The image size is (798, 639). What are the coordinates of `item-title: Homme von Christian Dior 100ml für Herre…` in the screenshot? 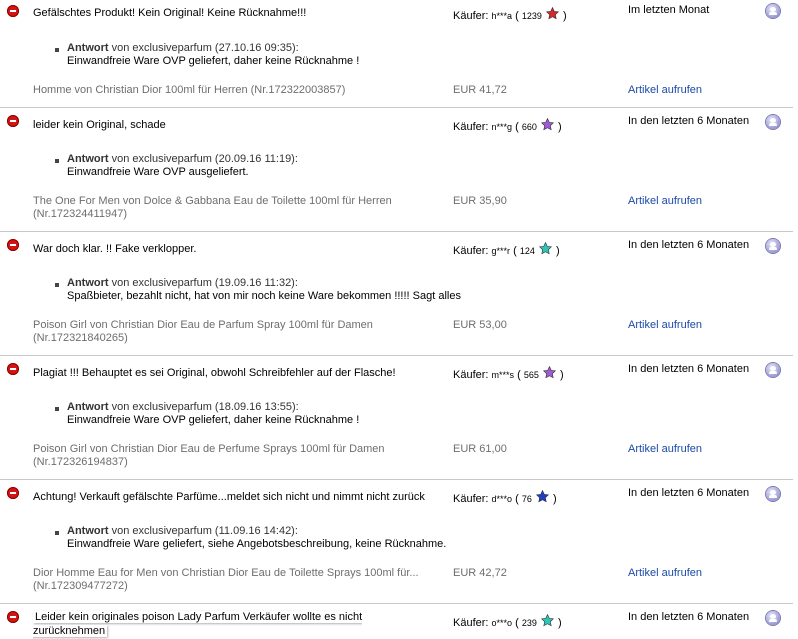 It's located at (189, 90).